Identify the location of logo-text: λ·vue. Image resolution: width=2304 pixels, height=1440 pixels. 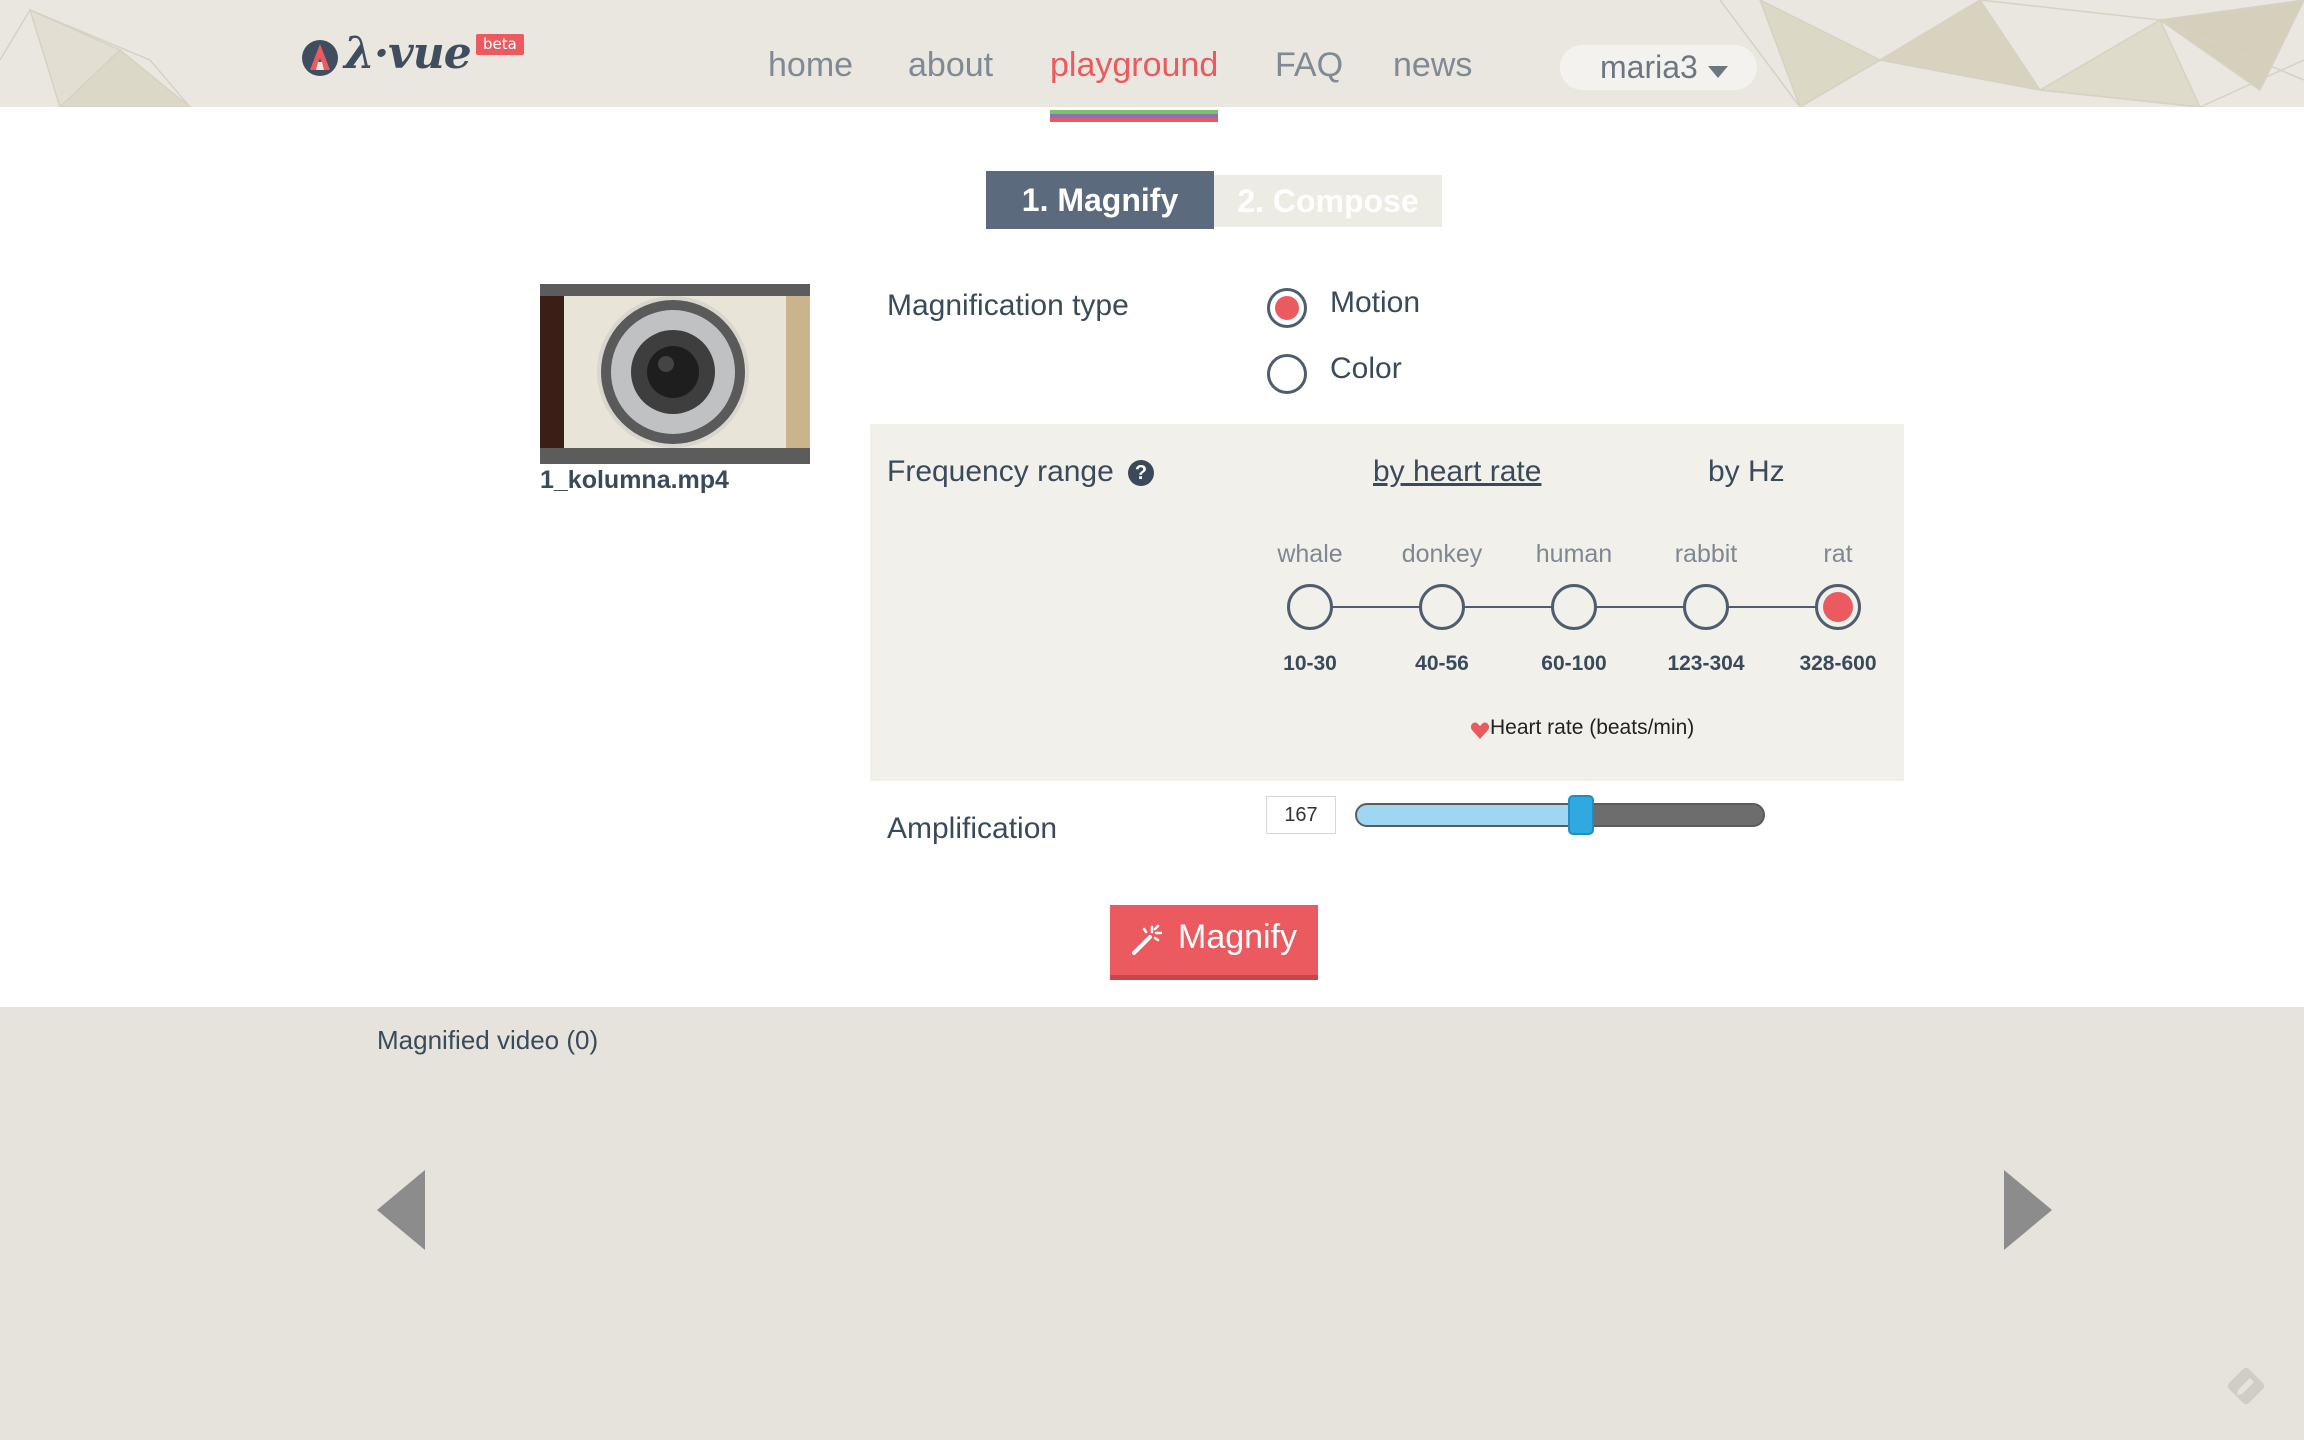
(408, 53).